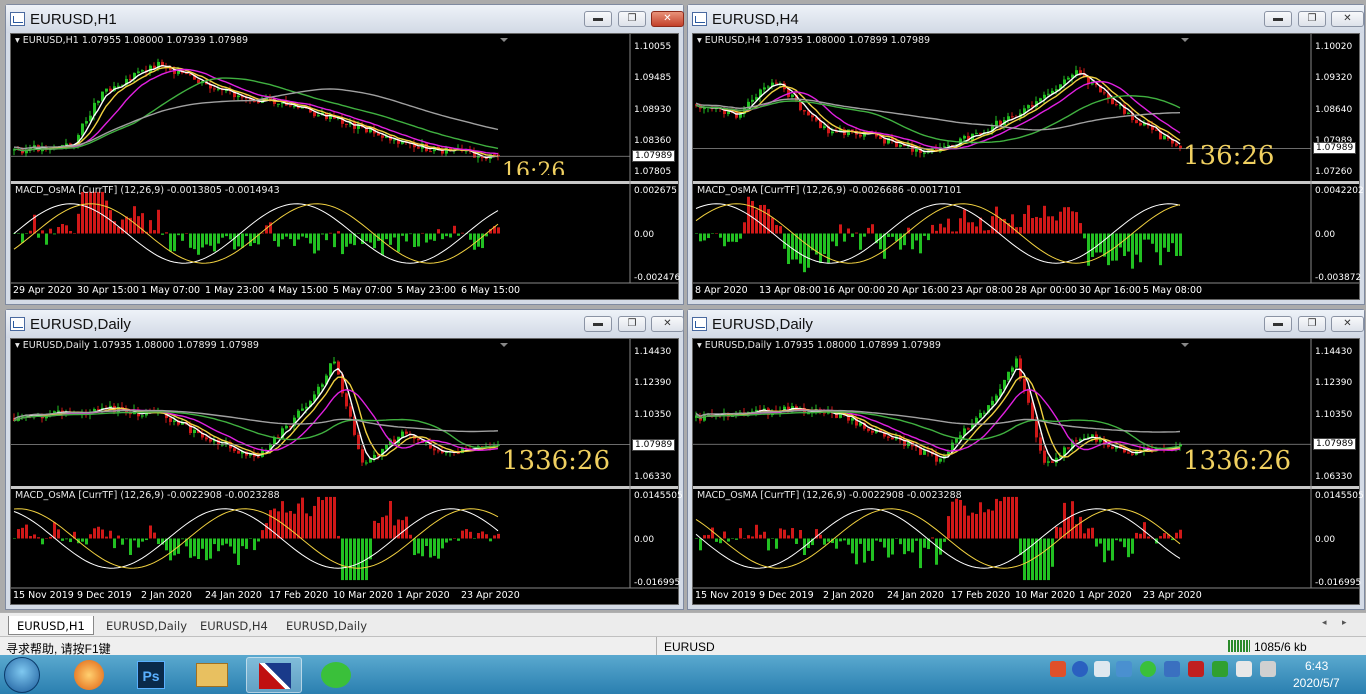 This screenshot has width=1366, height=694. I want to click on package-icon, so click(1124, 669).